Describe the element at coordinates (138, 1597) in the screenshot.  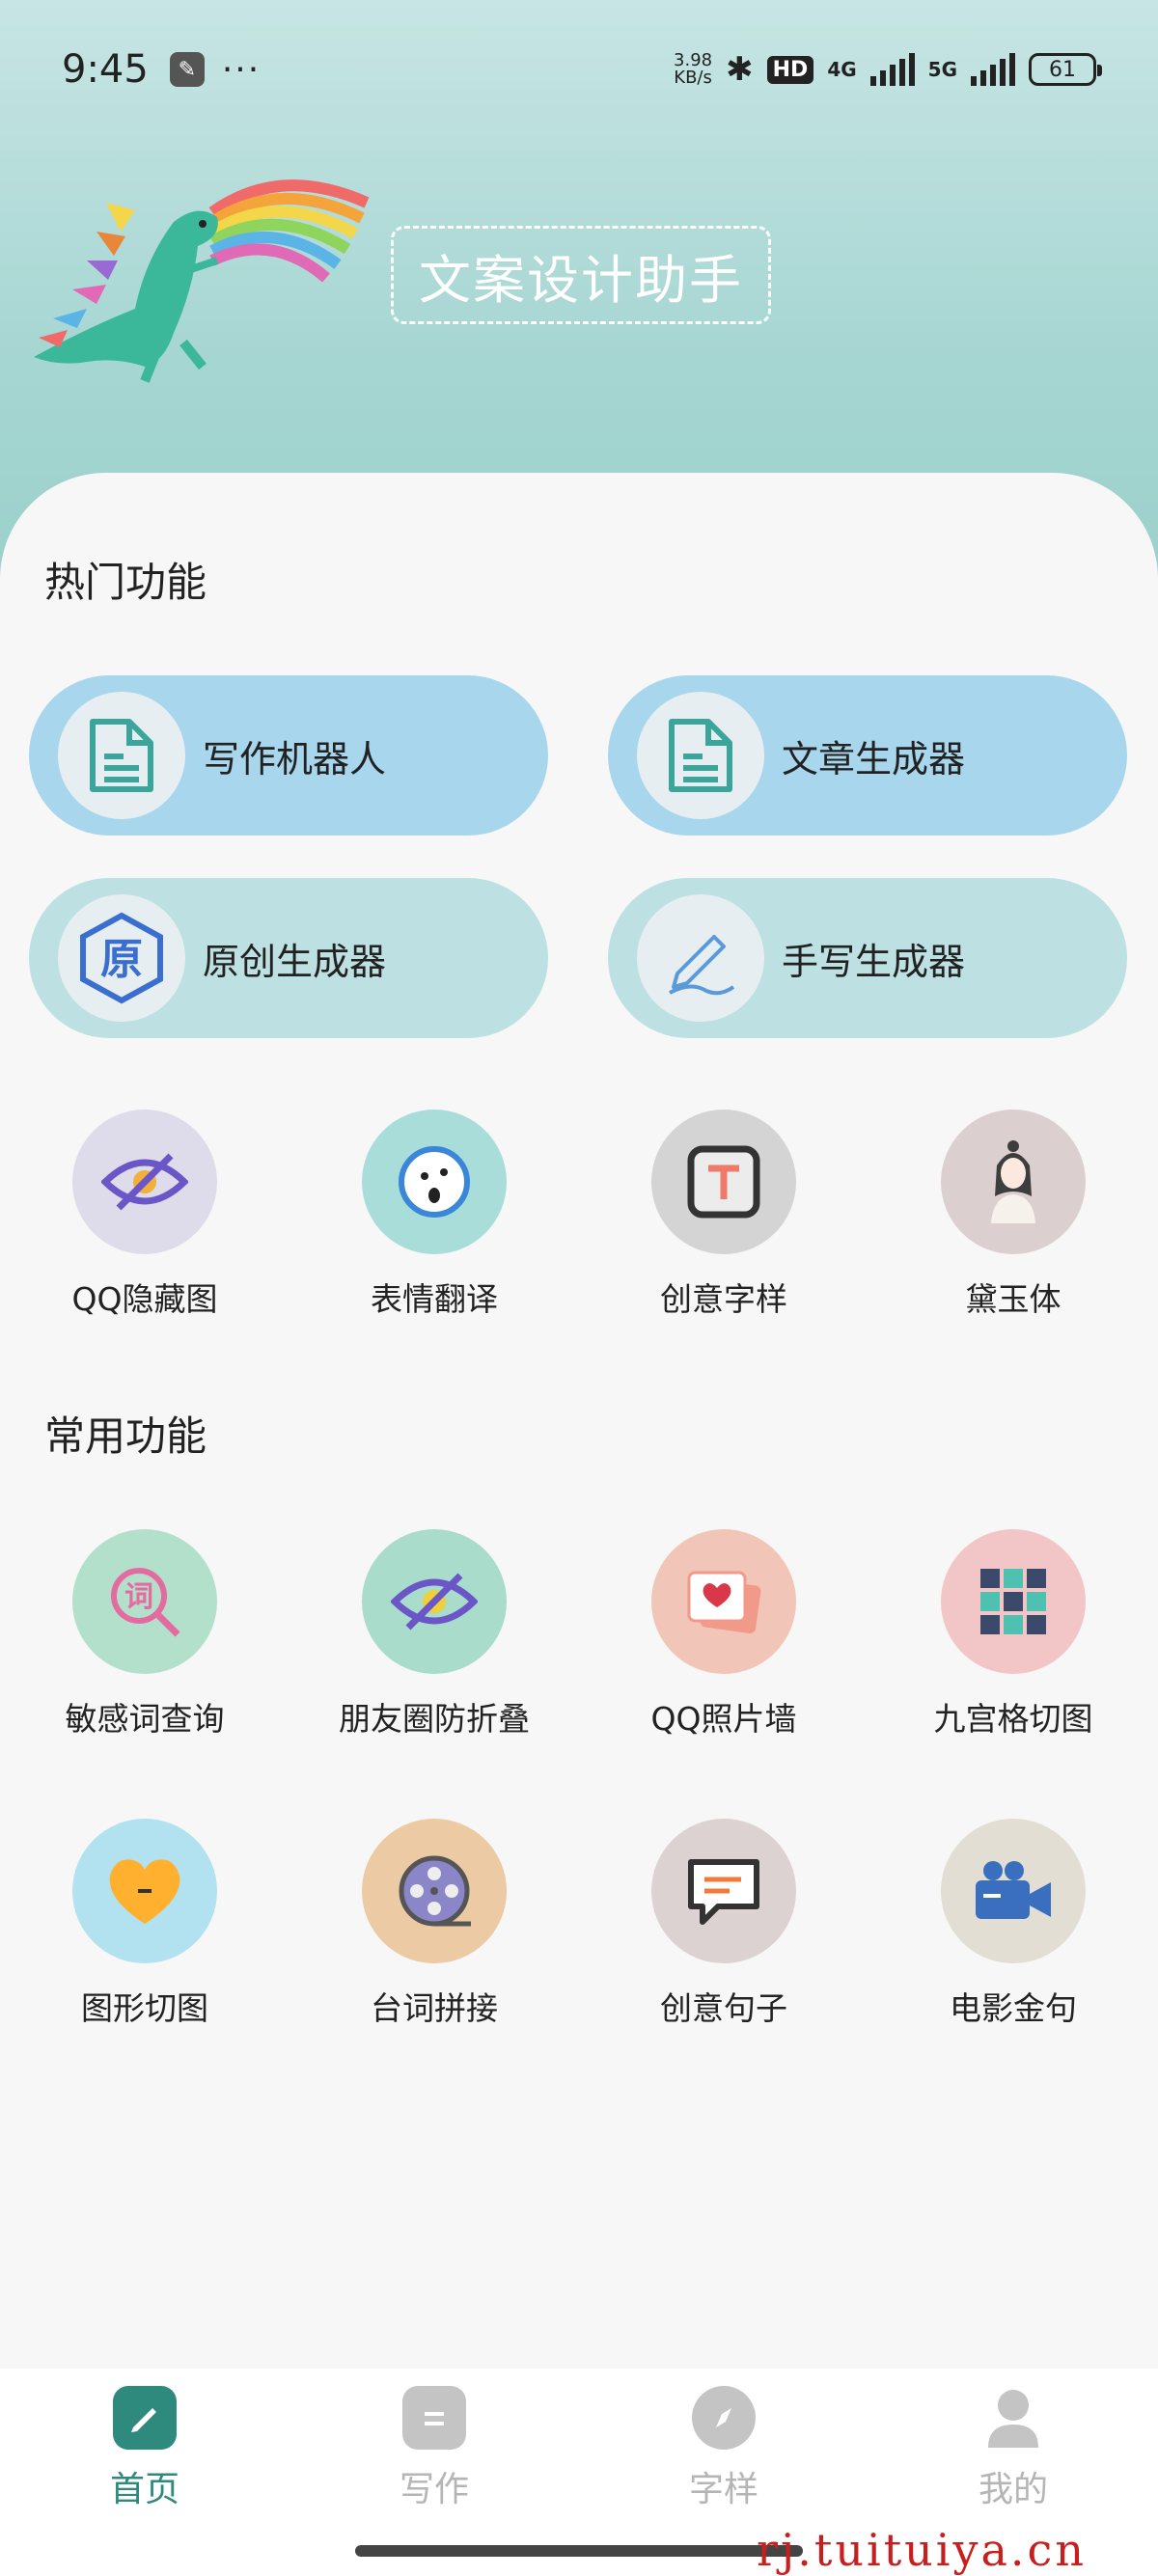
I see `svg-text: 词` at that location.